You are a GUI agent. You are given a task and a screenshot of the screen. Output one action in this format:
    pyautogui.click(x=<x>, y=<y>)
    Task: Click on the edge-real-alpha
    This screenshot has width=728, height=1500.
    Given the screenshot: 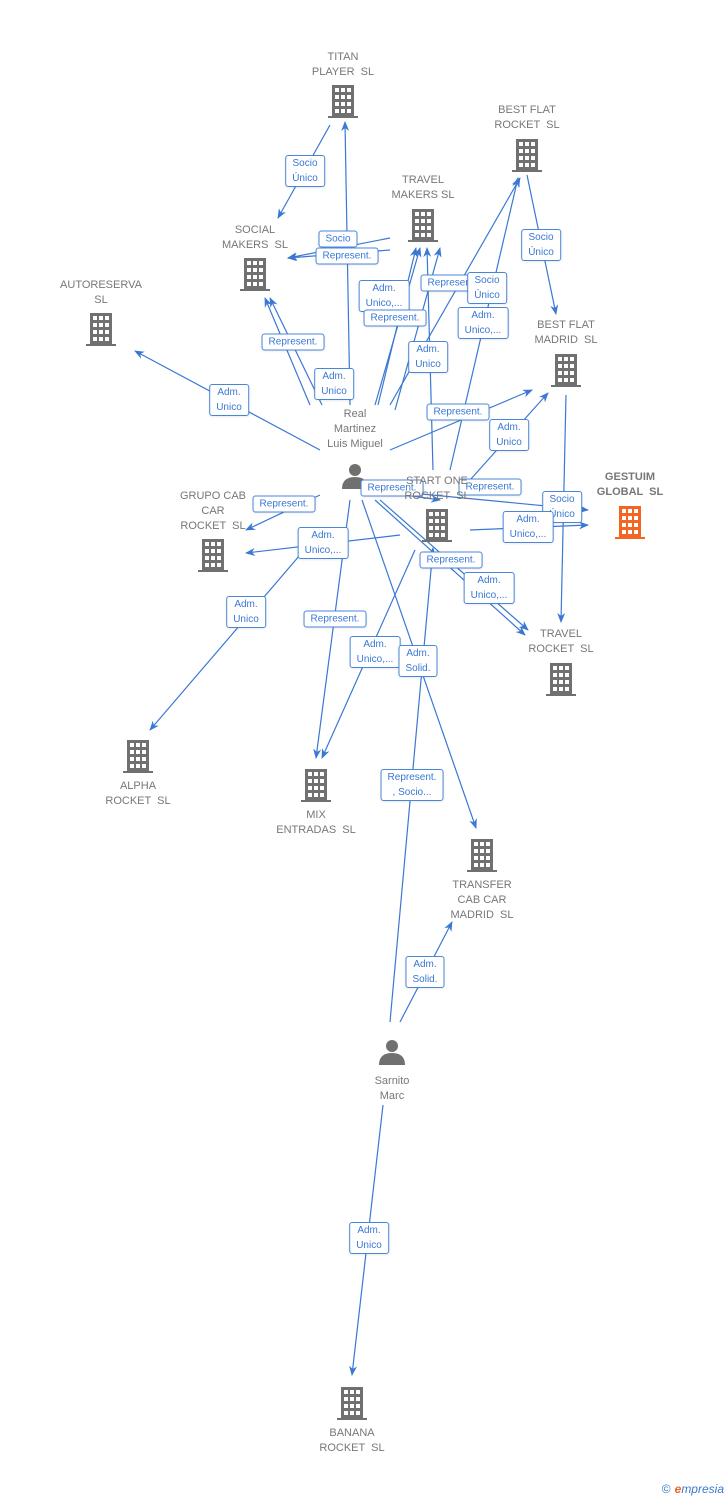 What is the action you would take?
    pyautogui.click(x=225, y=642)
    